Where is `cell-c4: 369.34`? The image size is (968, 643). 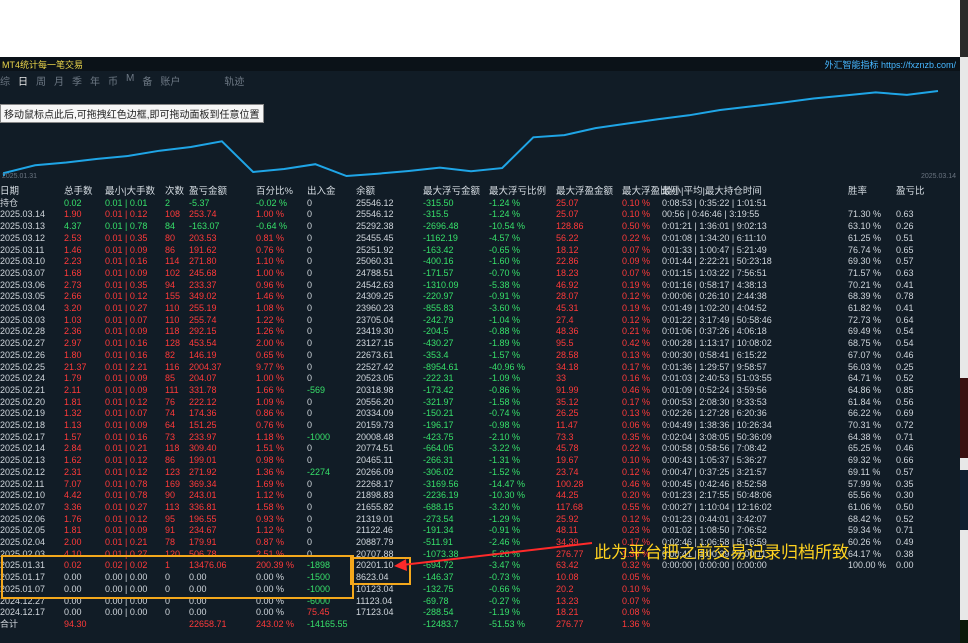 cell-c4: 369.34 is located at coordinates (203, 483).